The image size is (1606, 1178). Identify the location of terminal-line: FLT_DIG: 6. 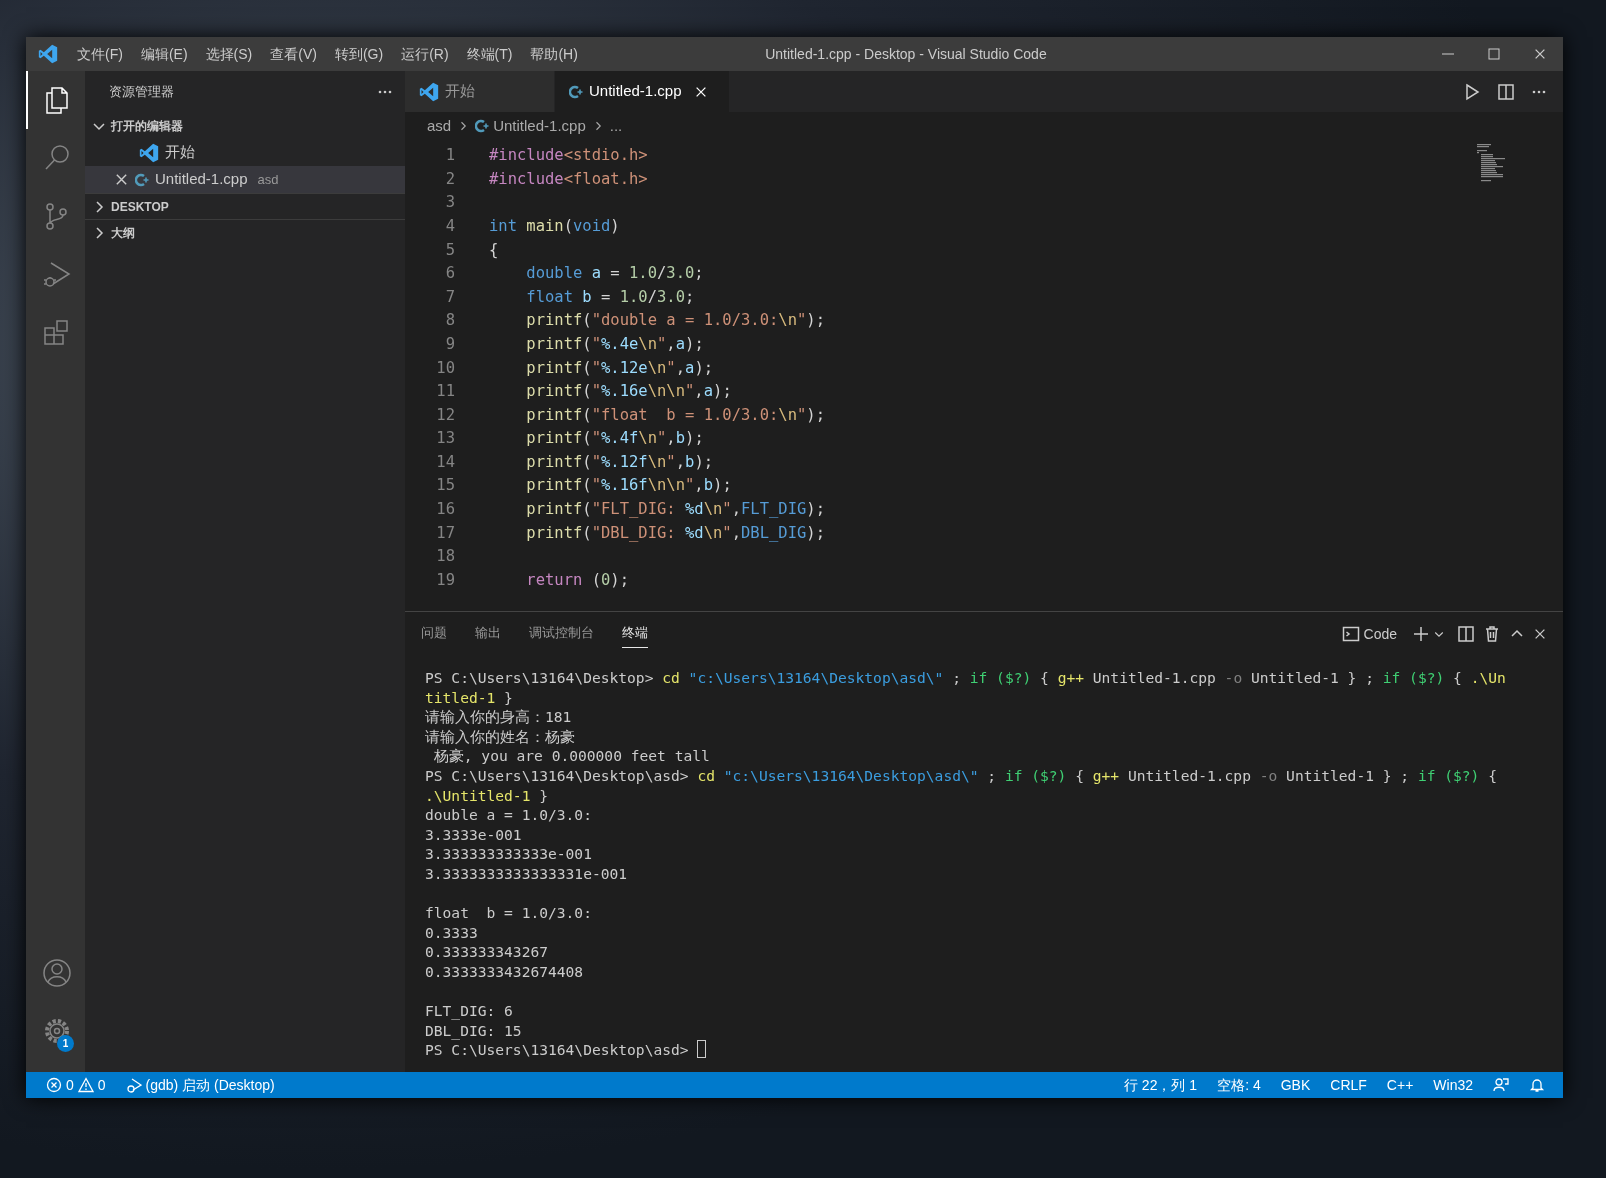
(469, 1011).